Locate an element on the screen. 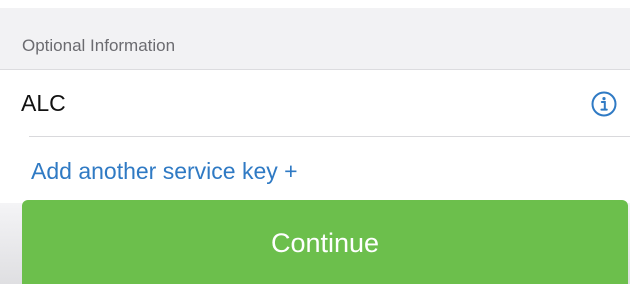 This screenshot has width=630, height=284. info-circle-icon is located at coordinates (604, 104).